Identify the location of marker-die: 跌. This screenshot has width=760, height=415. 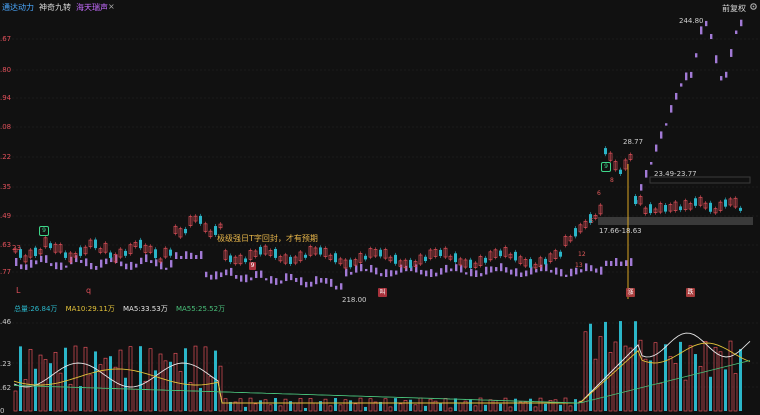
(690, 292).